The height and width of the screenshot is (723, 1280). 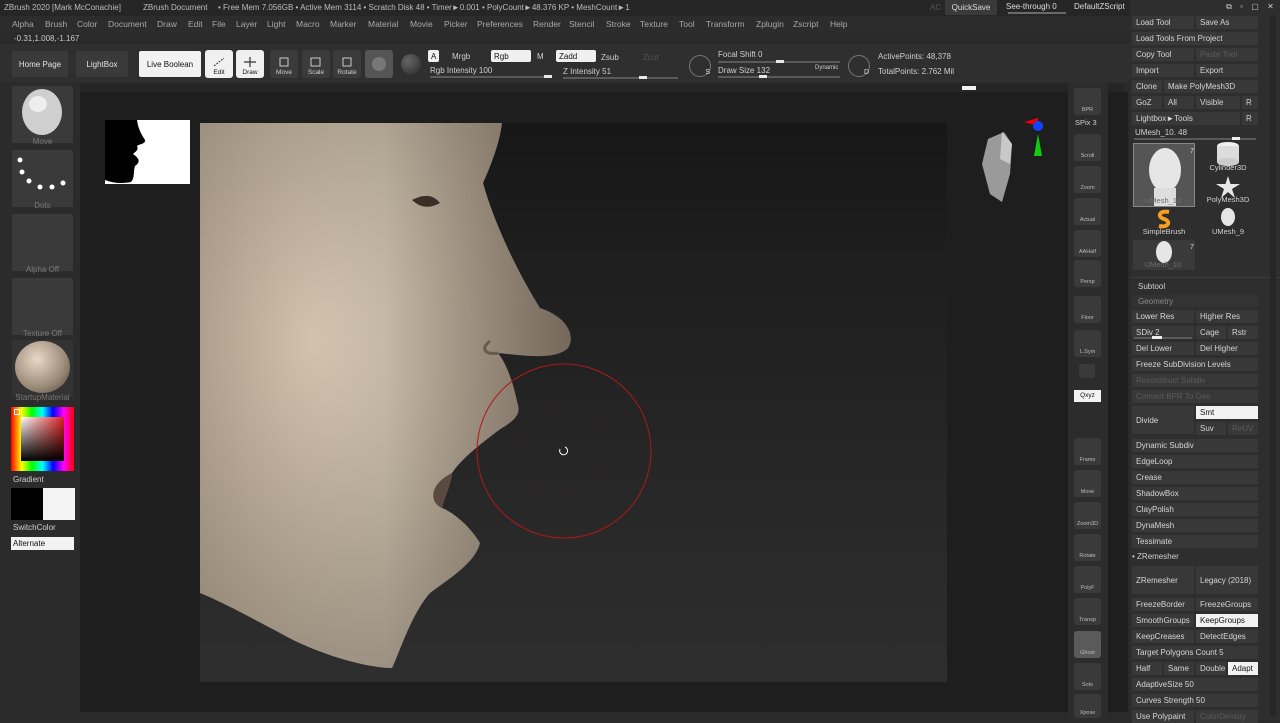 What do you see at coordinates (42, 543) in the screenshot?
I see `alternate-button: Alternate` at bounding box center [42, 543].